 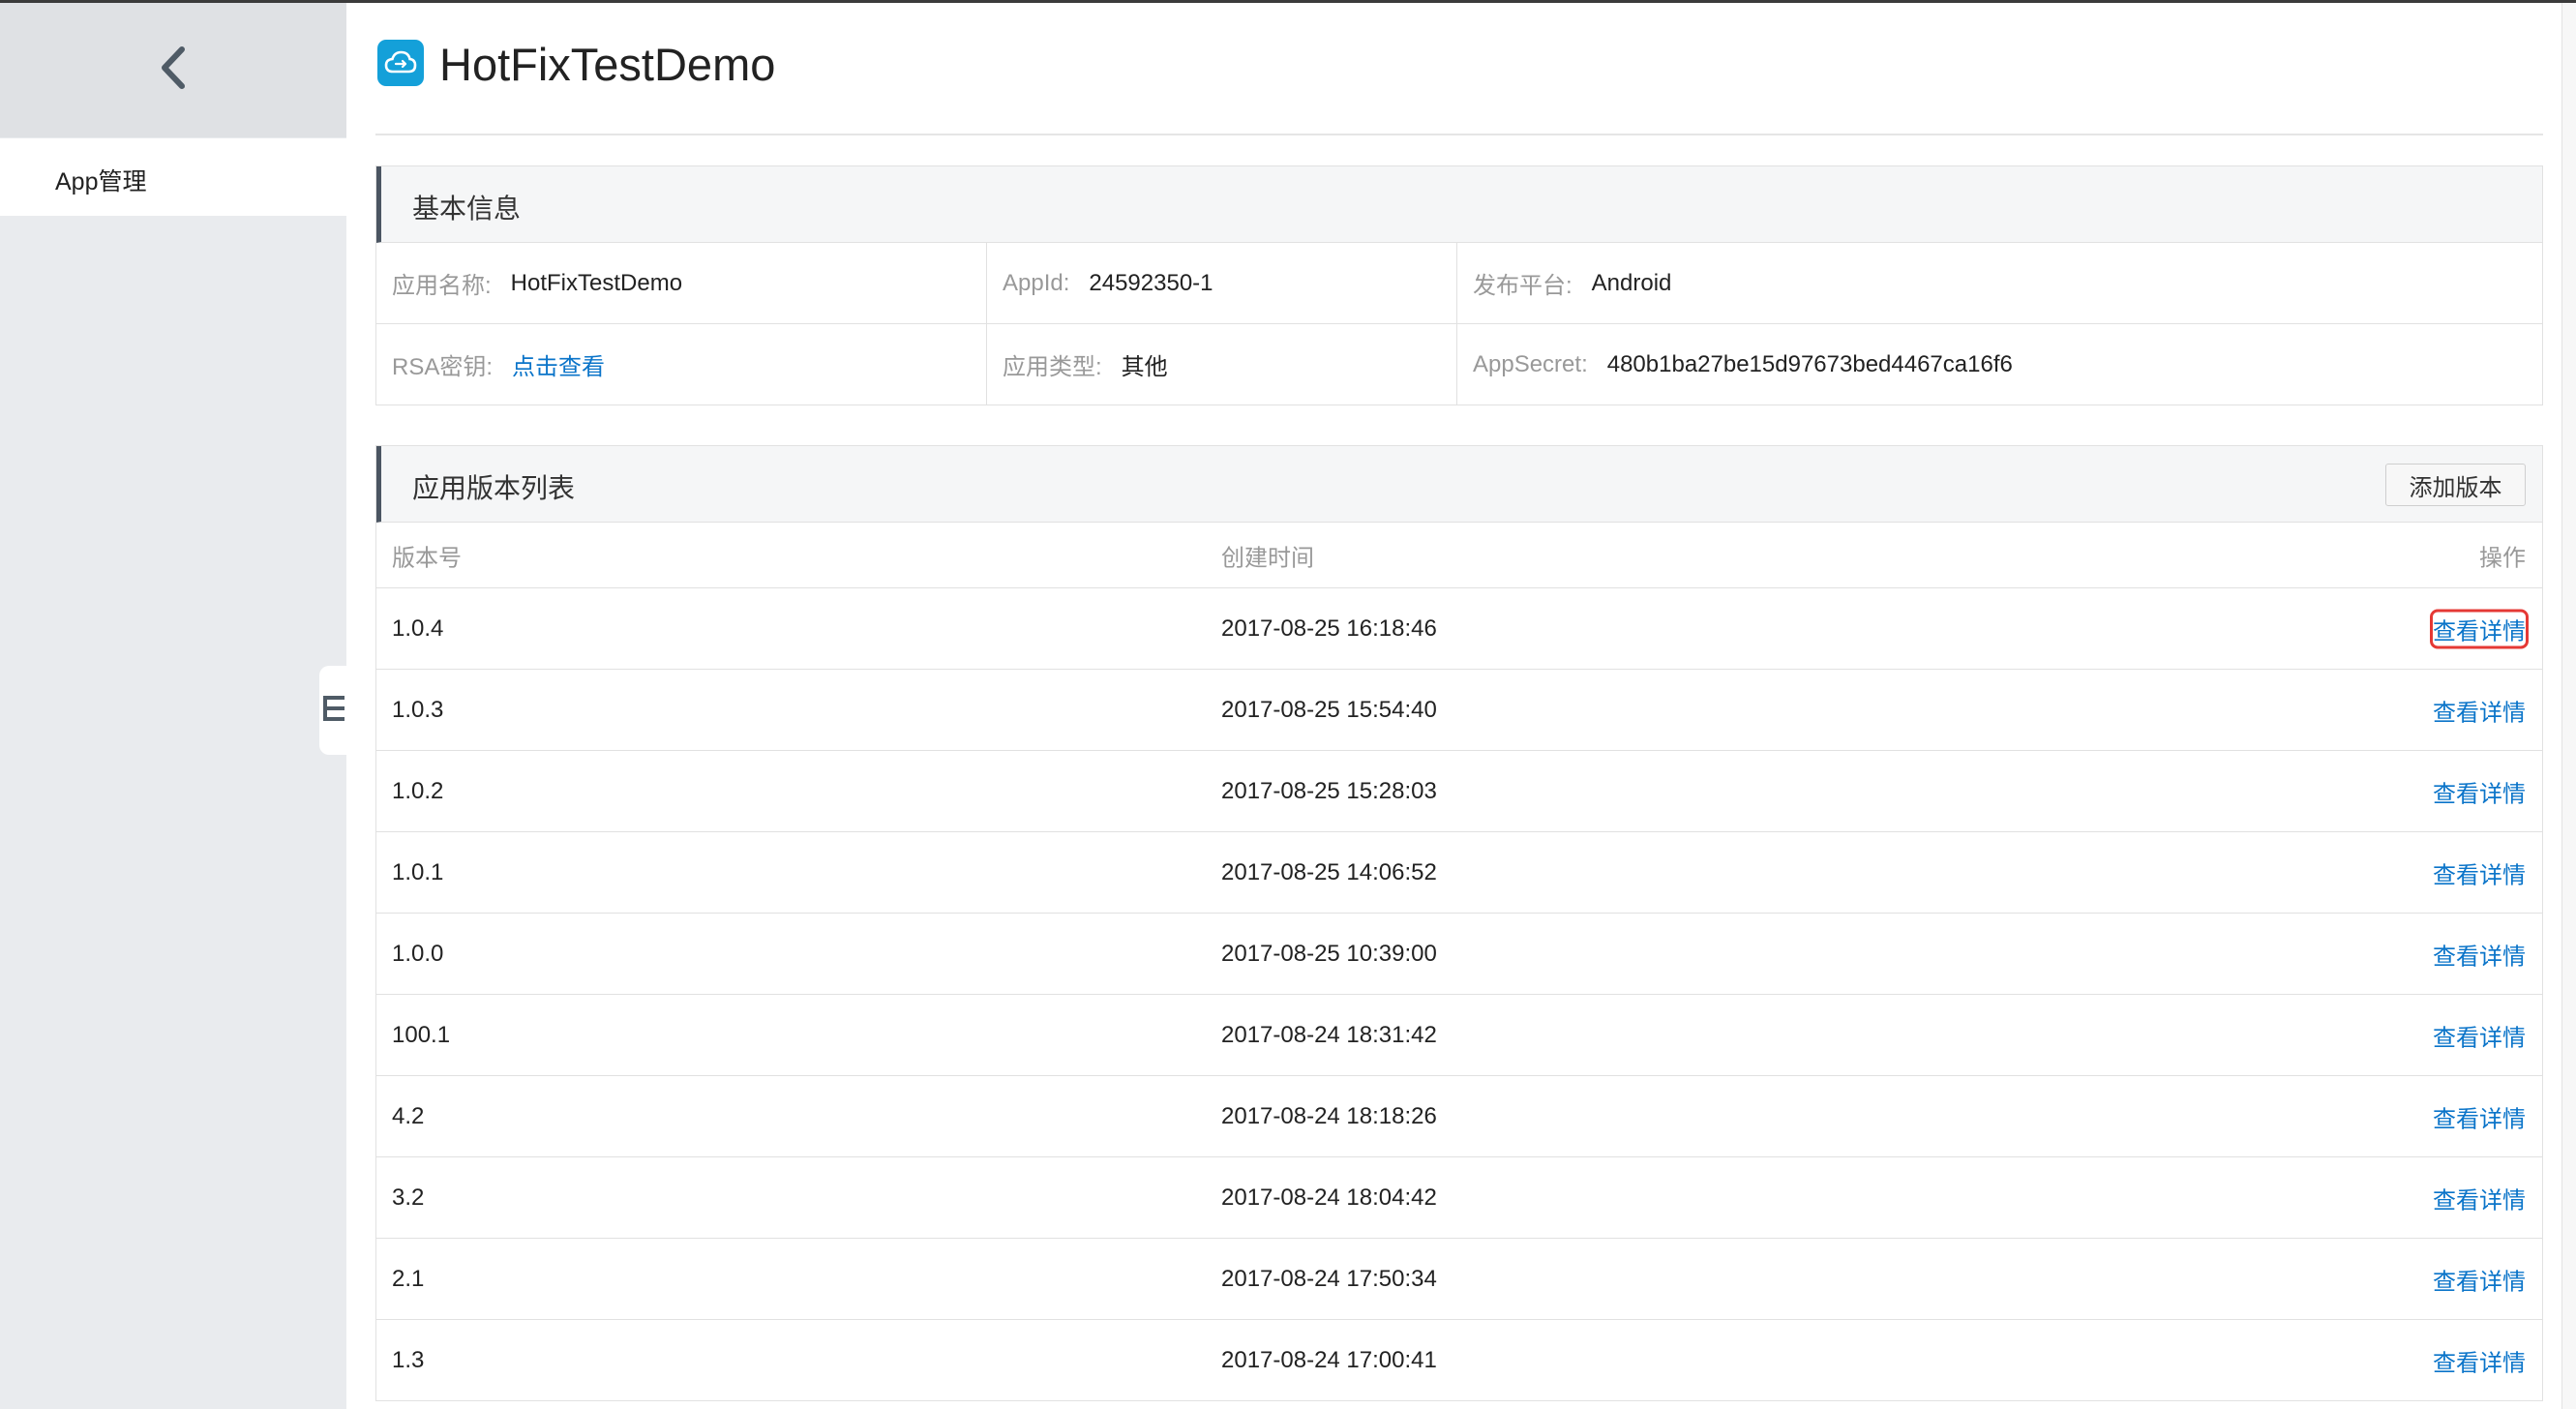 What do you see at coordinates (1459, 791) in the screenshot?
I see `table-row: 1.0.2 2017-08-25 15:28:03 查看详情` at bounding box center [1459, 791].